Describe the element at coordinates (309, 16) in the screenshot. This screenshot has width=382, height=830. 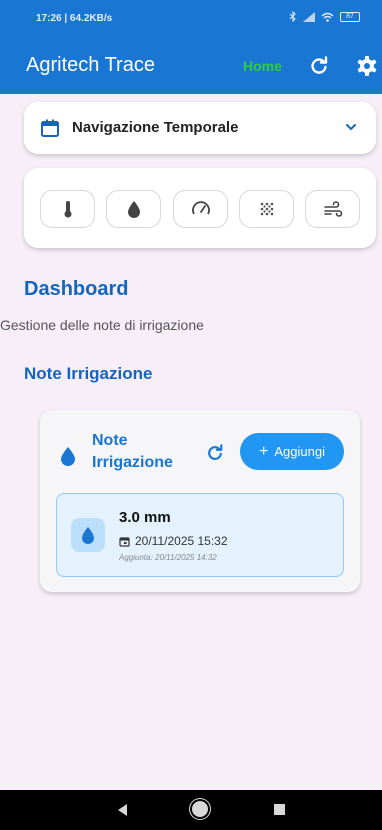
I see `signal-icon` at that location.